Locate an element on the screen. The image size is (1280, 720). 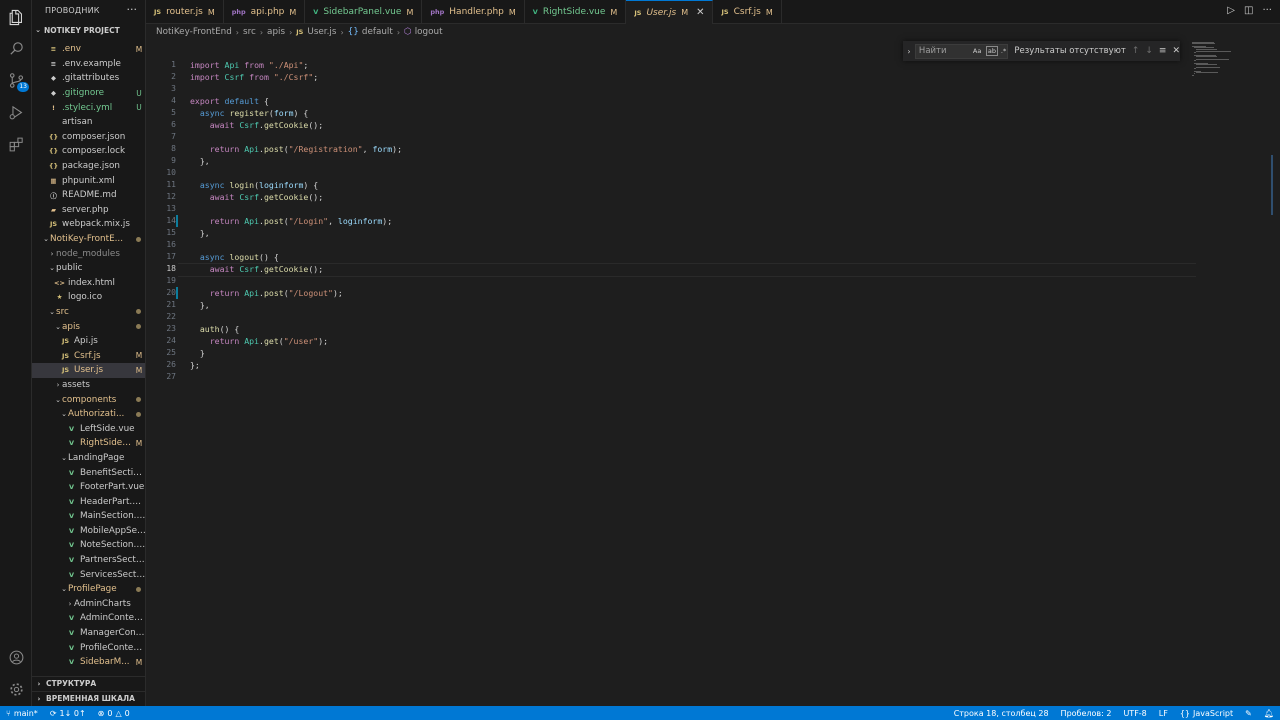
tab-api-php: php api.php M is located at coordinates (265, 12).